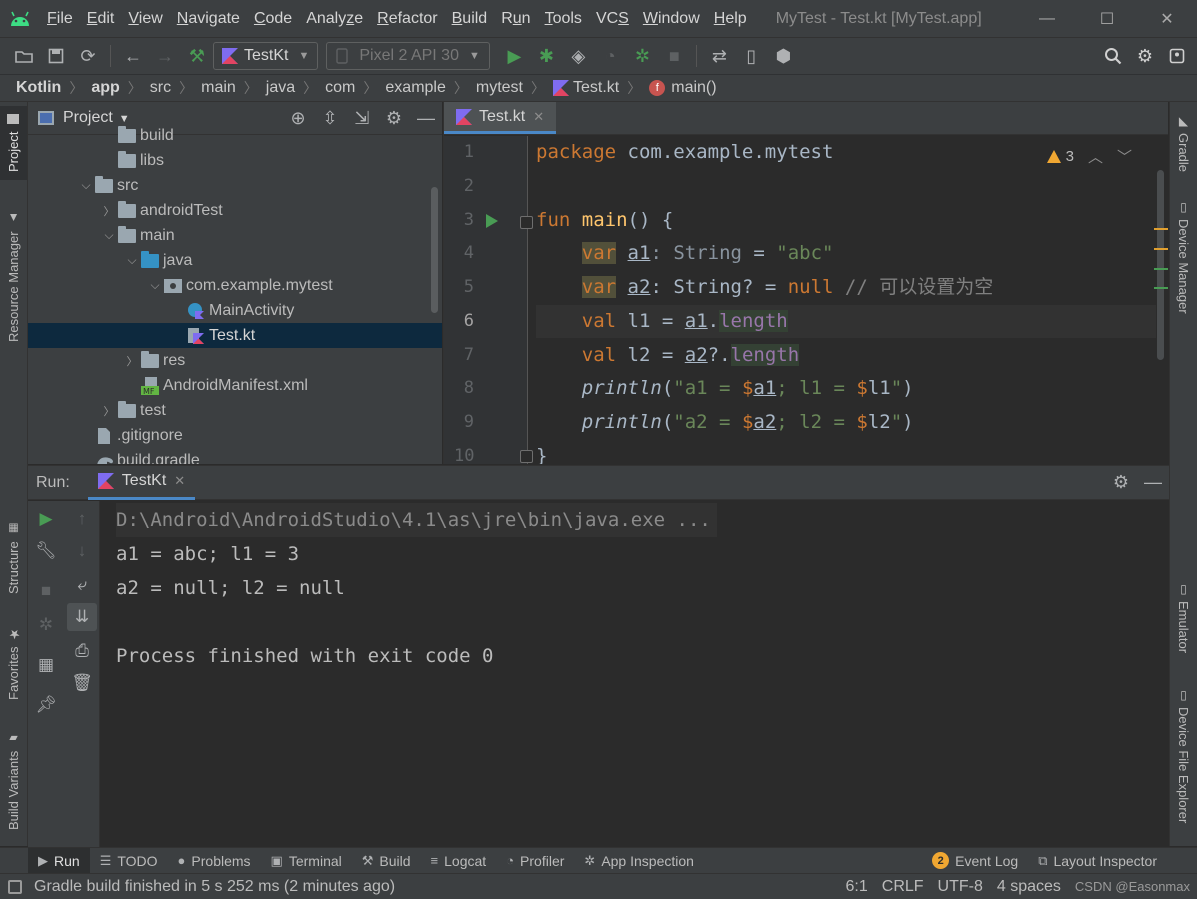 The width and height of the screenshot is (1197, 899). Describe the element at coordinates (1183, 262) in the screenshot. I see `device-manager-tool-tab: ▯ Device Manager` at that location.